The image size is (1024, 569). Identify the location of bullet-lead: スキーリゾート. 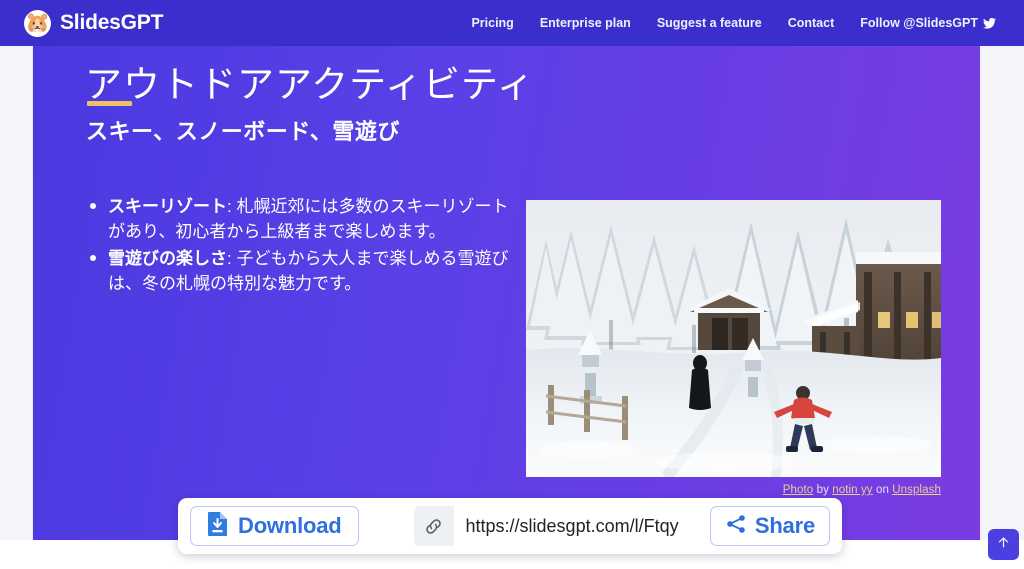
(167, 206).